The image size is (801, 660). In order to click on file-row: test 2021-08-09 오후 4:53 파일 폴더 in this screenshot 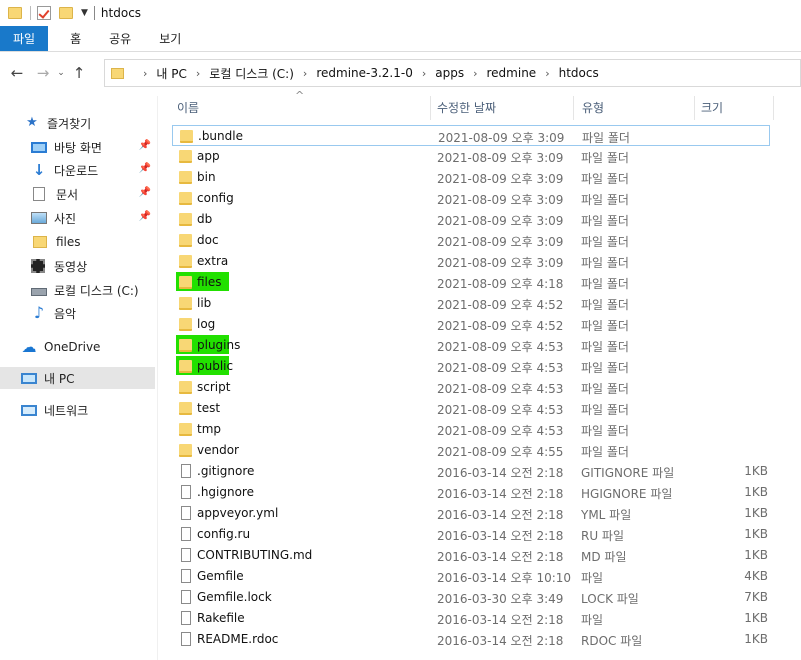, I will do `click(471, 408)`.